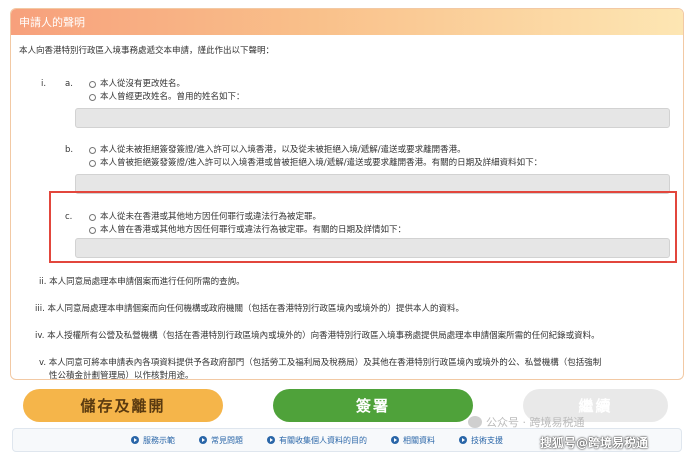 This screenshot has height=461, width=692. What do you see at coordinates (419, 440) in the screenshot?
I see `footer-link-label: 相關資料` at bounding box center [419, 440].